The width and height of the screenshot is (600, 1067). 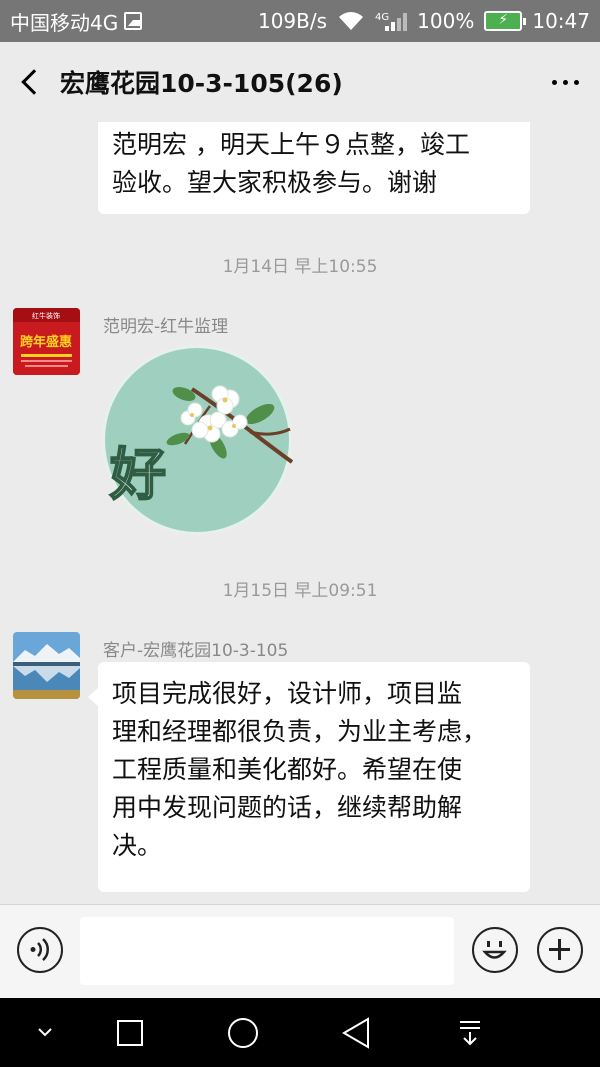 I want to click on message-text-line: 用中发现问题的话，继续帮助解, so click(x=287, y=807).